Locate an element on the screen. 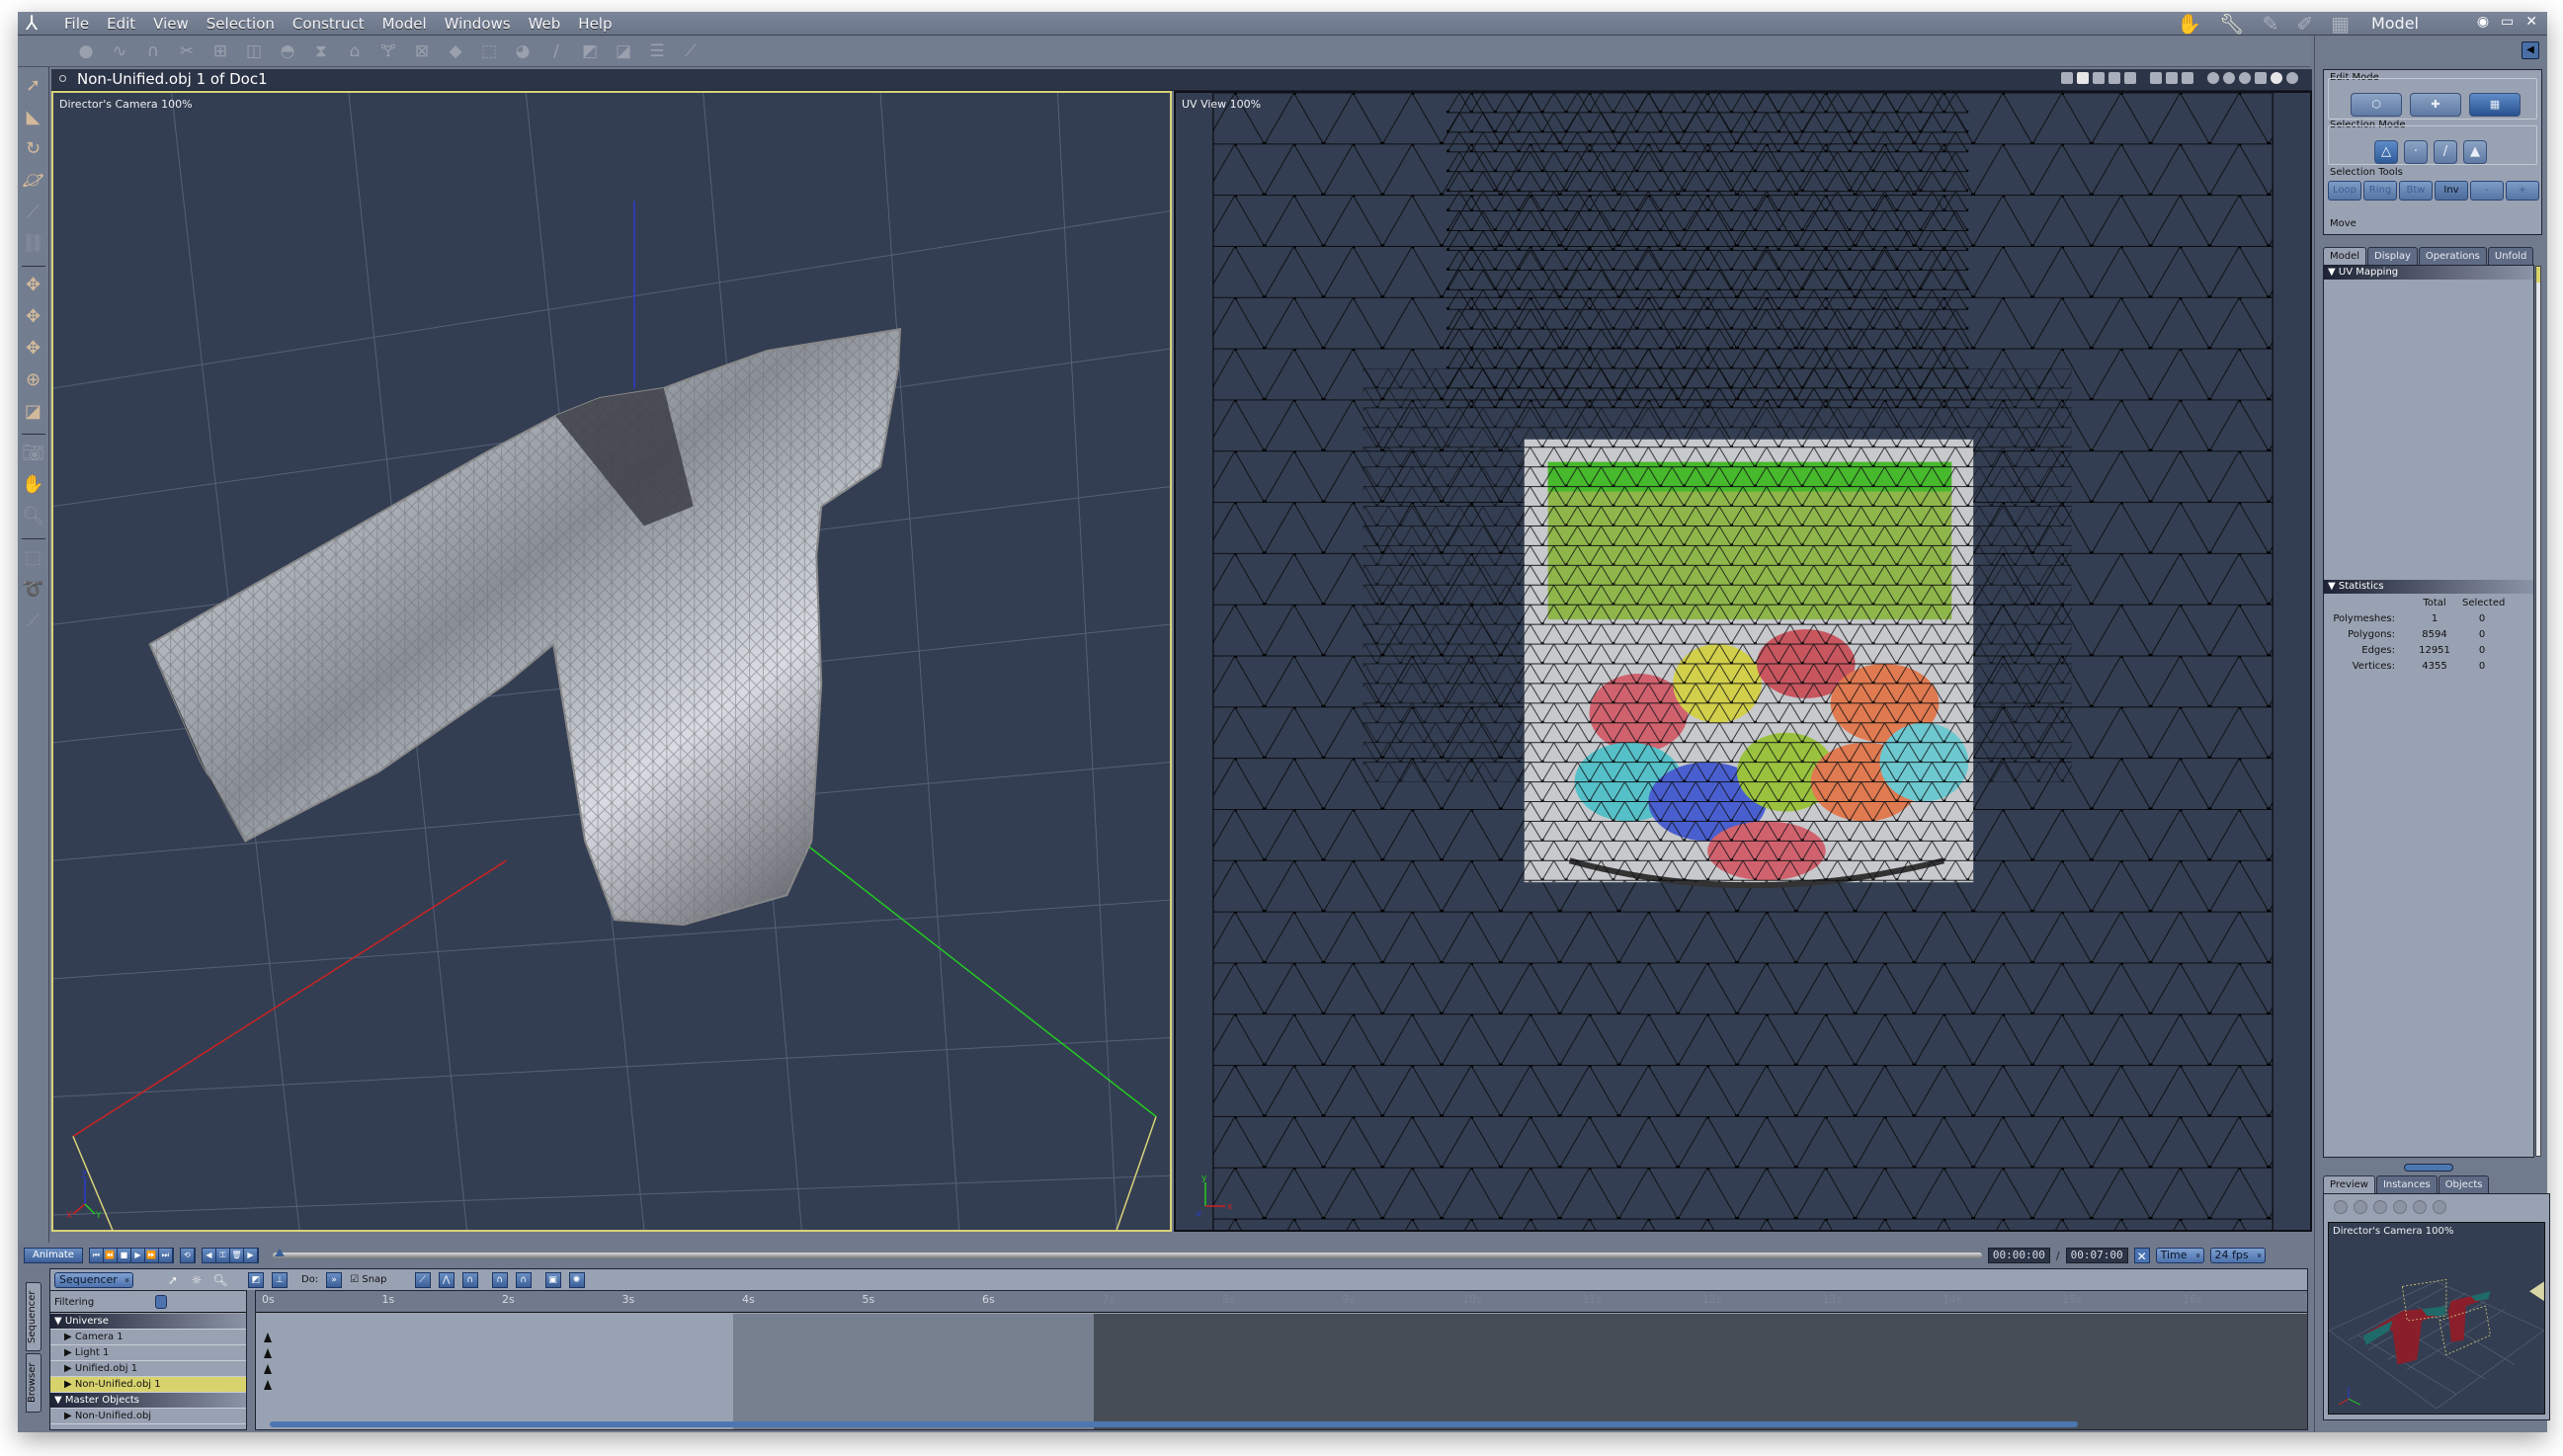 This screenshot has height=1456, width=2563. brush-icon: ✐ is located at coordinates (2304, 24).